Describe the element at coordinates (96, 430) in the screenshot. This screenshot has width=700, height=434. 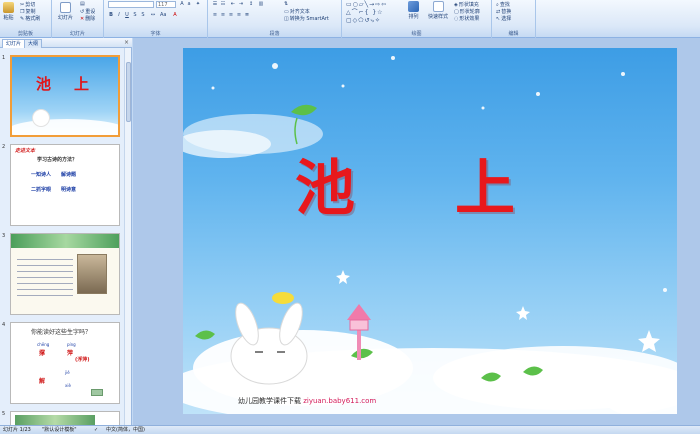
I see `check-icon: ✓` at that location.